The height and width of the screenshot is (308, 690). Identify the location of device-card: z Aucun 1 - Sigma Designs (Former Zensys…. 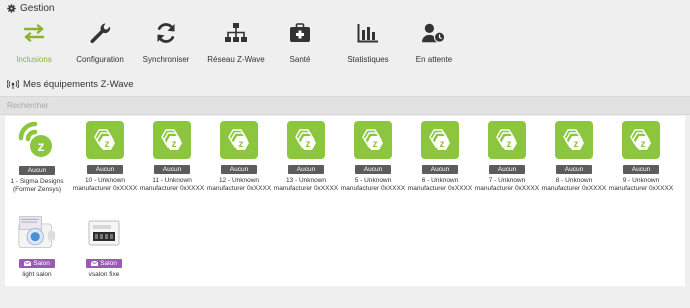
(37, 156).